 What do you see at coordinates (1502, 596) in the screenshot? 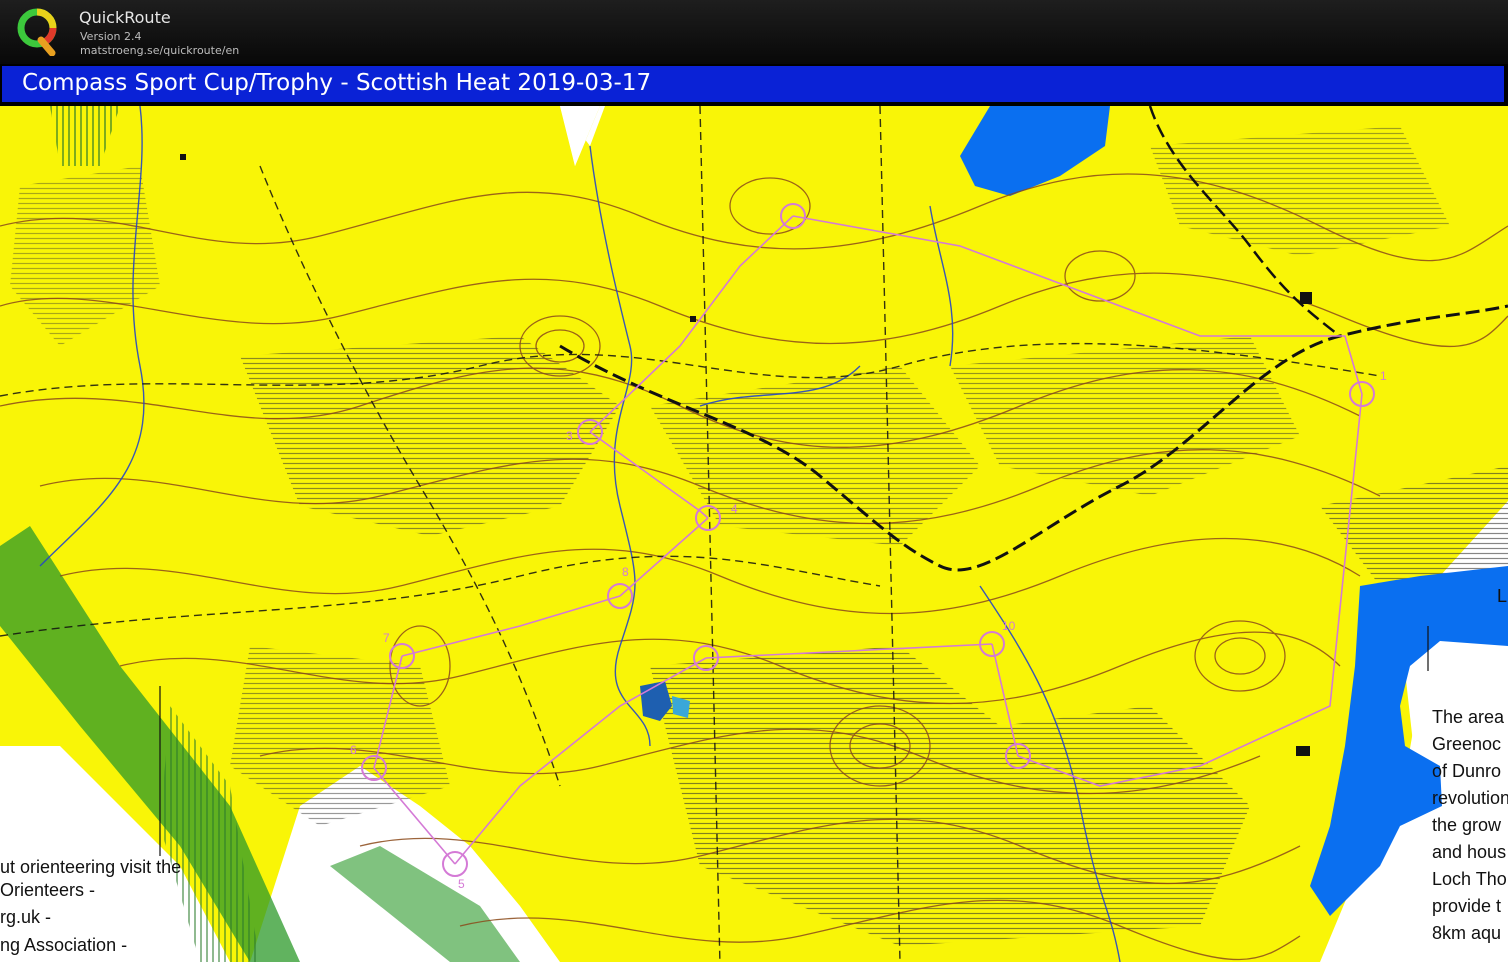
I see `info-letter-right: L` at bounding box center [1502, 596].